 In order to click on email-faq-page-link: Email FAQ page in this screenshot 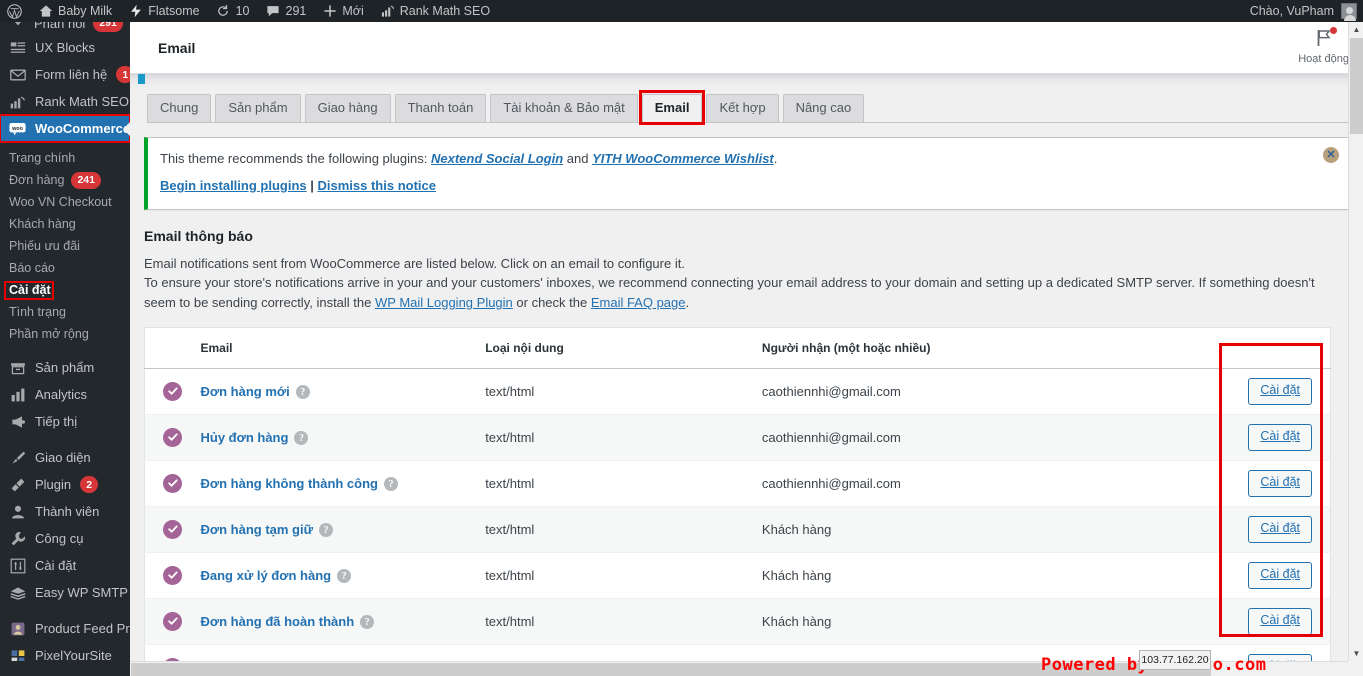, I will do `click(638, 302)`.